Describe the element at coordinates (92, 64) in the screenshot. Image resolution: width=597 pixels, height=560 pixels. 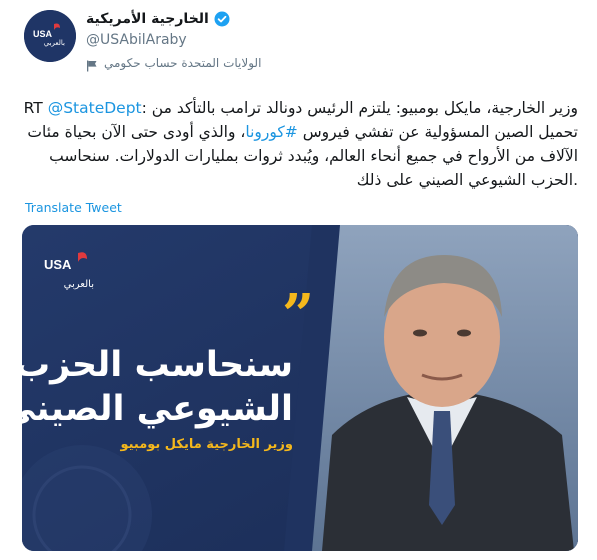
I see `flag-icon` at that location.